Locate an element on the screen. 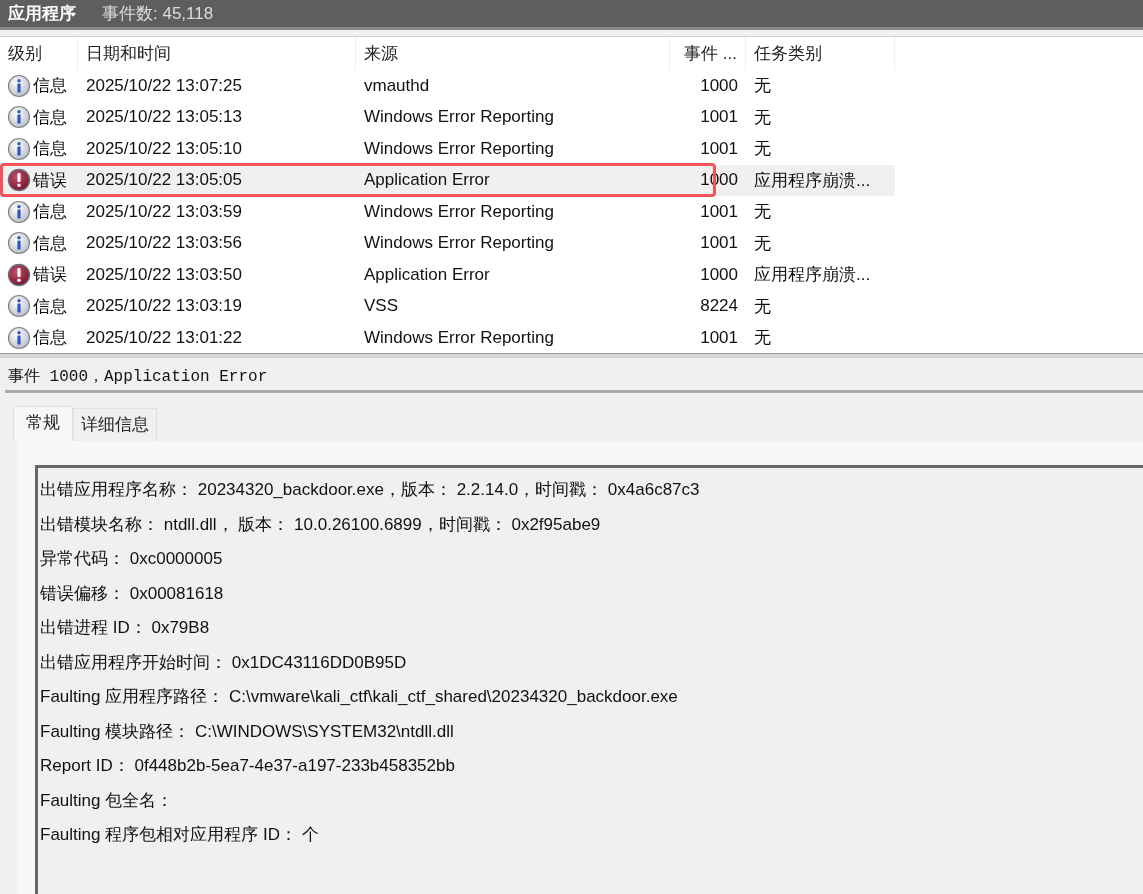 This screenshot has width=1143, height=894. event-row: 信息 2025/10/22 13:07:25 vmauthd 1000 无 is located at coordinates (447, 86).